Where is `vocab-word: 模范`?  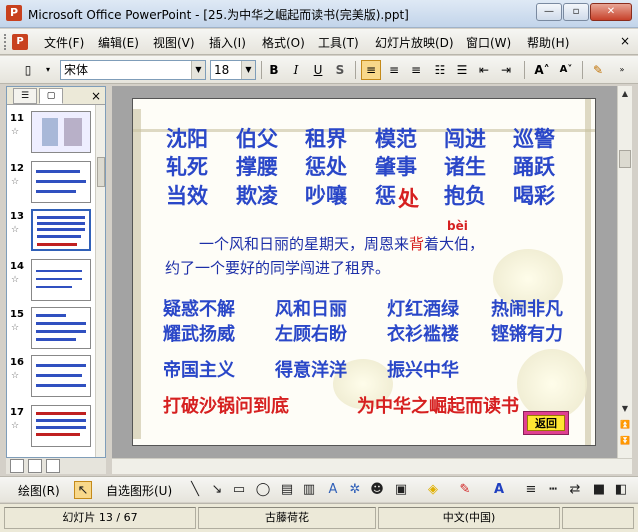
vocab-word: 模范 is located at coordinates (396, 138).